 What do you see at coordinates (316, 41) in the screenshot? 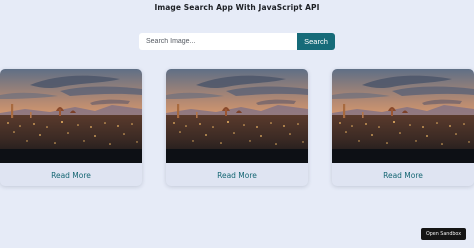
I see `search-button: Search` at bounding box center [316, 41].